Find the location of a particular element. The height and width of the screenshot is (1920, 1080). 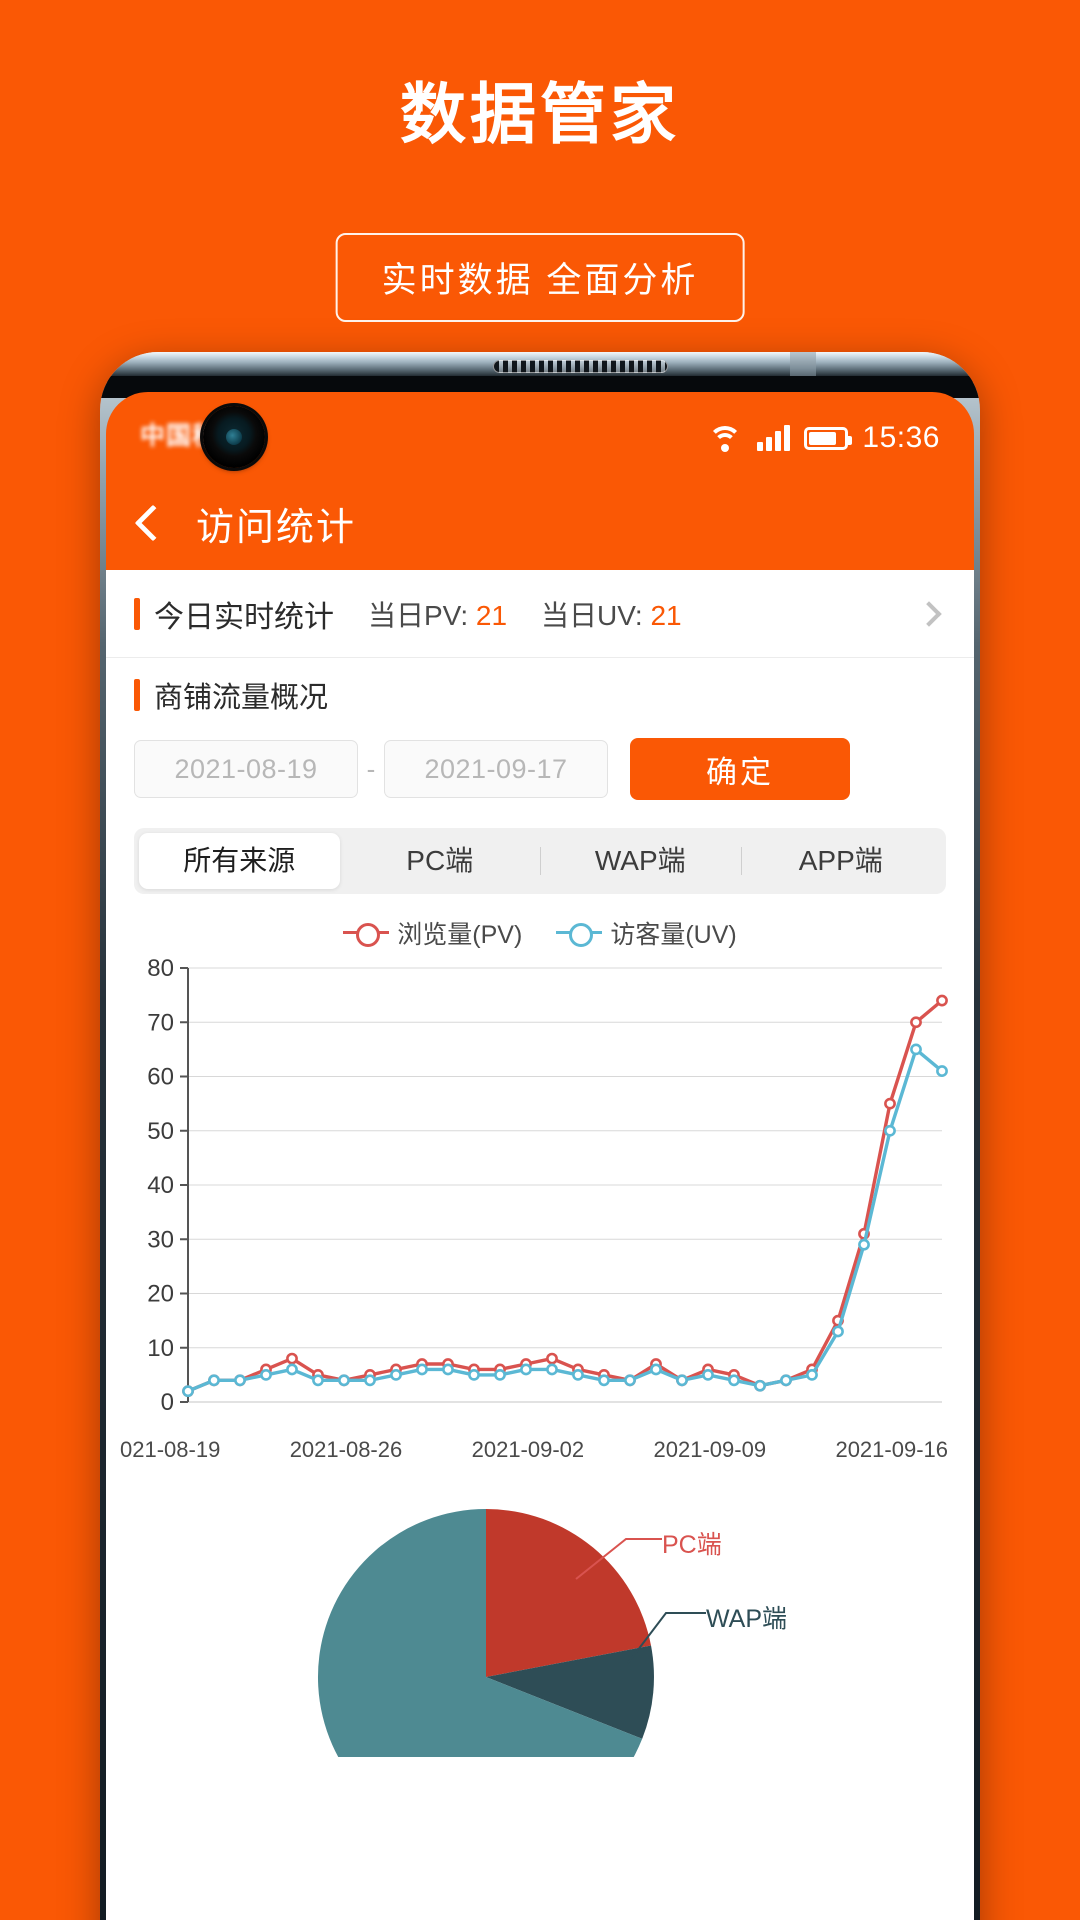

front-camera-punch-hole is located at coordinates (234, 437).